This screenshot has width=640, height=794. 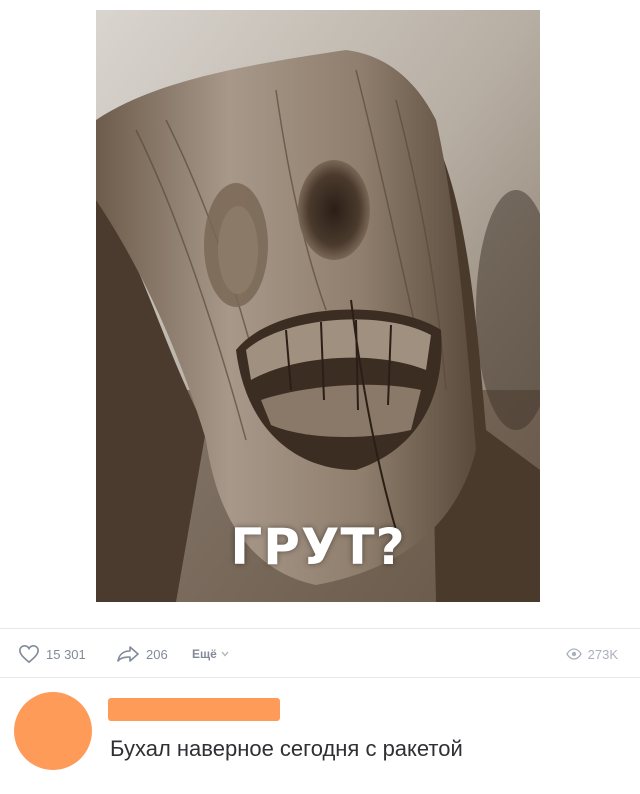 I want to click on shares-count: 206, so click(x=157, y=654).